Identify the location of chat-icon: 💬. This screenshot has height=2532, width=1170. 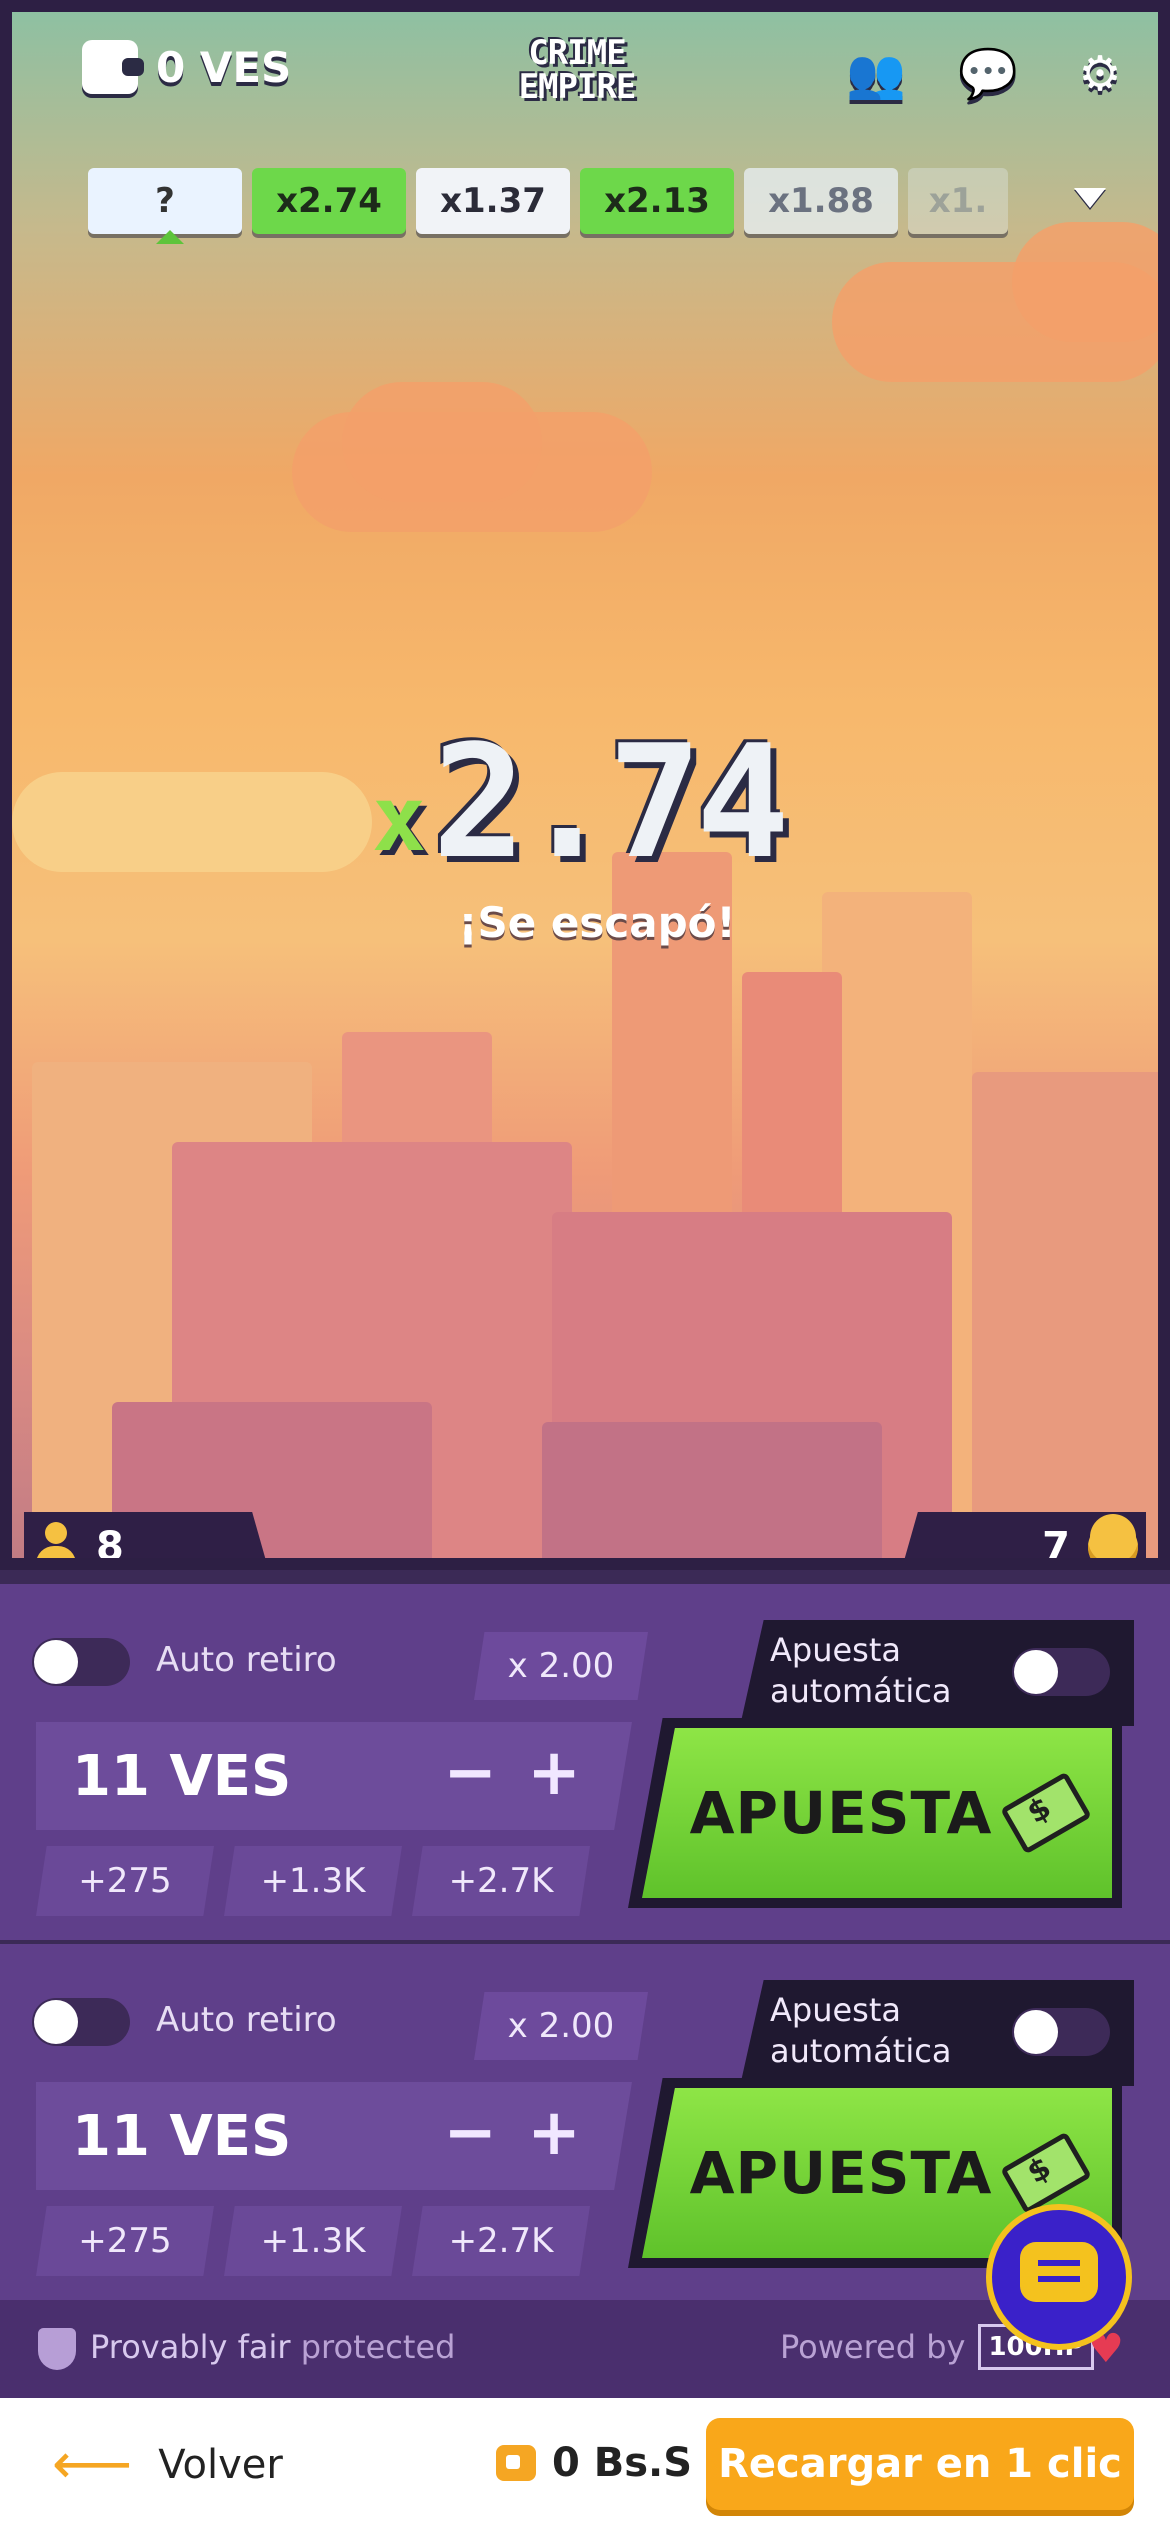
(988, 74).